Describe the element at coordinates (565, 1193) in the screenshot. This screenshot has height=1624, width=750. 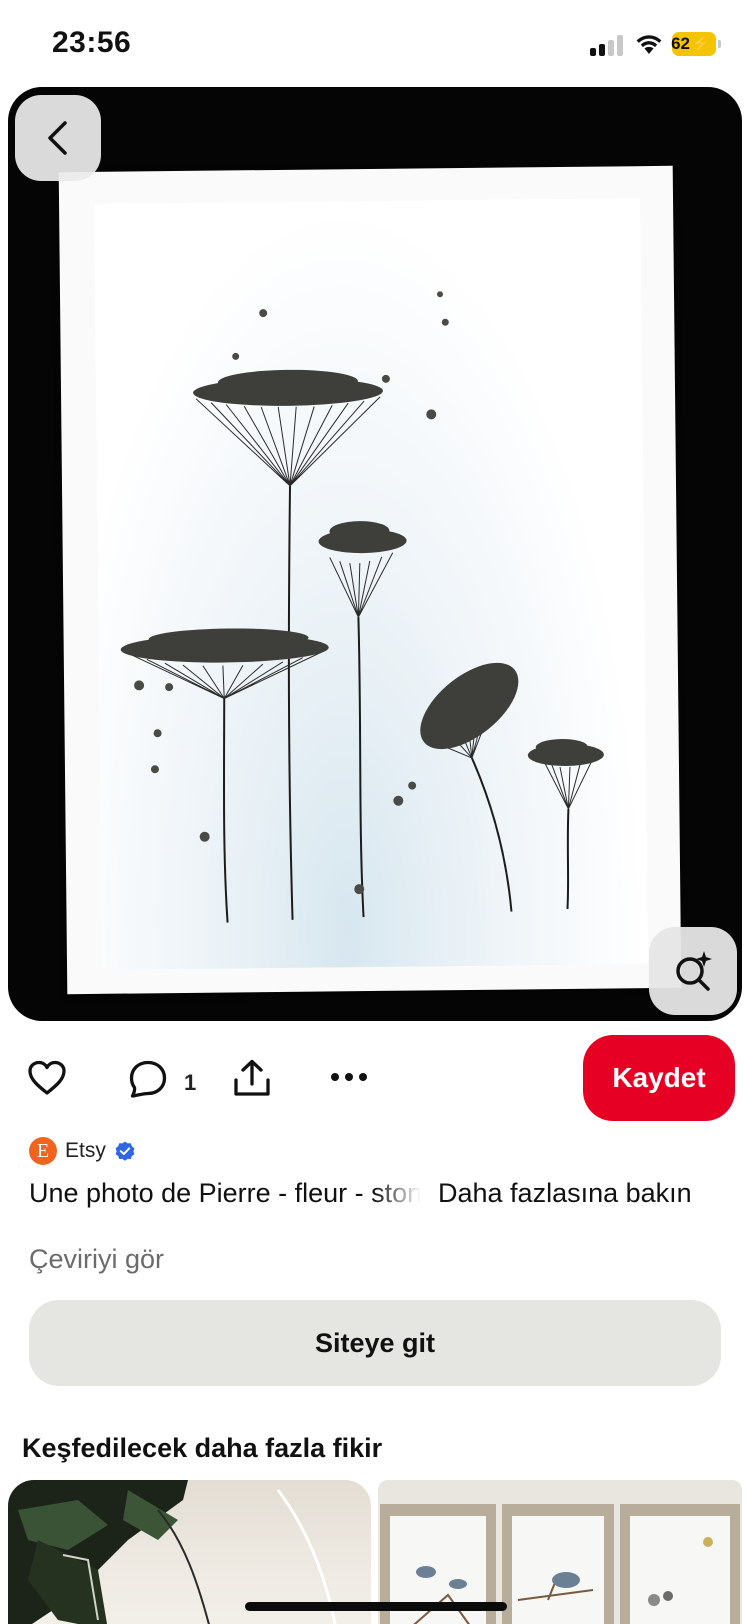
I see `see-more-link: Daha fazlasına bakın` at that location.